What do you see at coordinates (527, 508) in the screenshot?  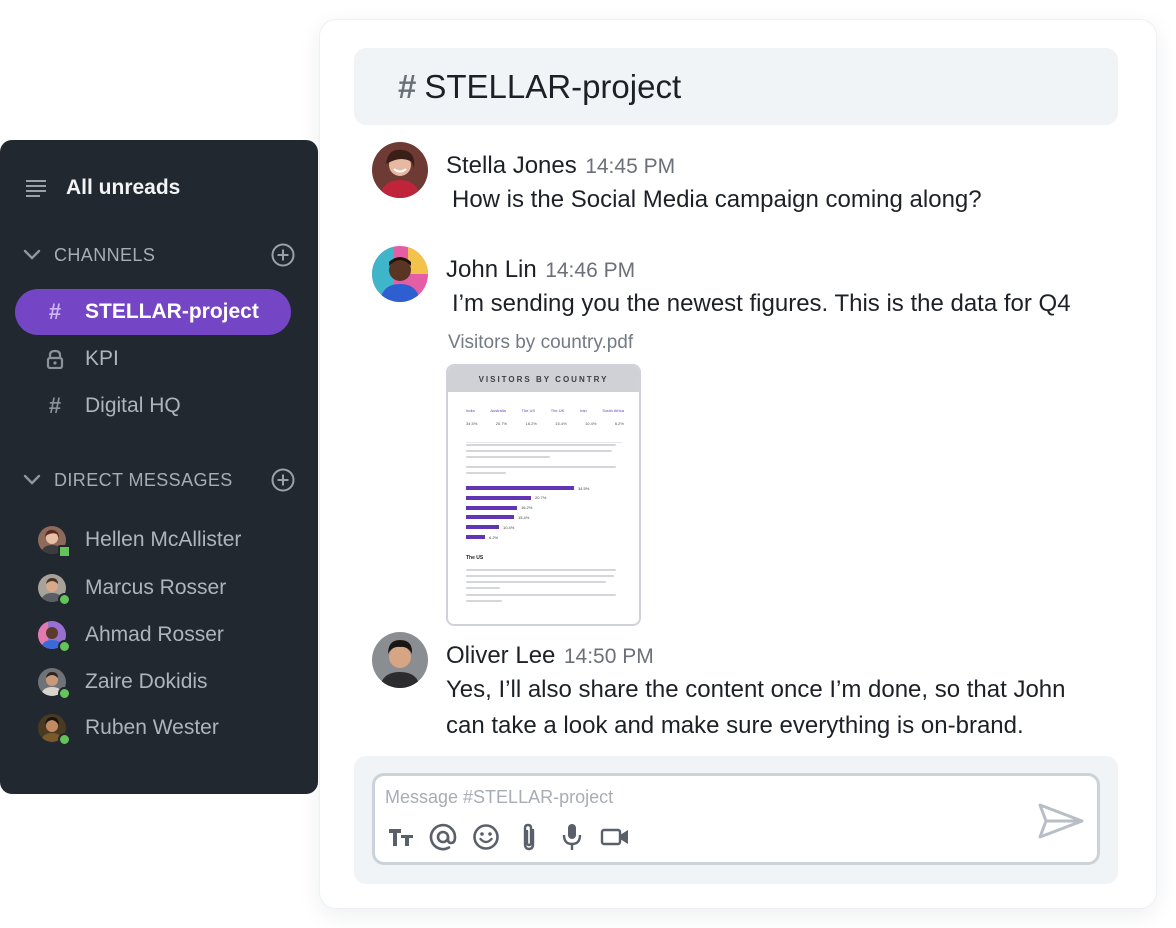 I see `pdf-bar-label: 16.2%` at bounding box center [527, 508].